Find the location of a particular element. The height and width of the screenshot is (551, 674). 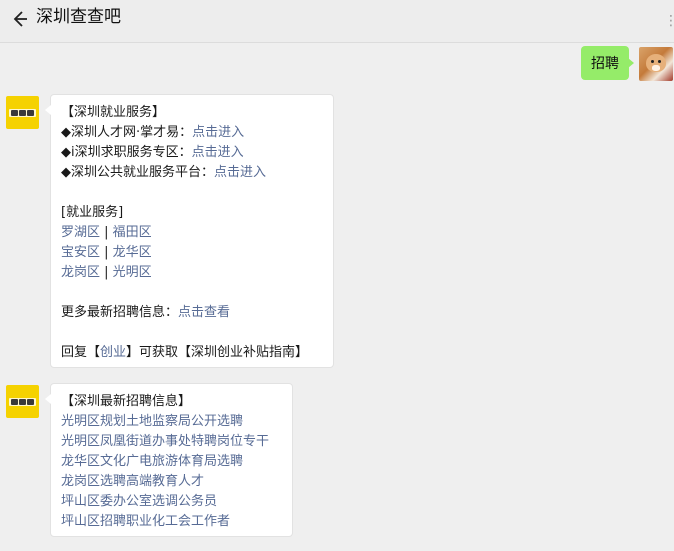

chat-title: 深圳查查吧 is located at coordinates (78, 17).